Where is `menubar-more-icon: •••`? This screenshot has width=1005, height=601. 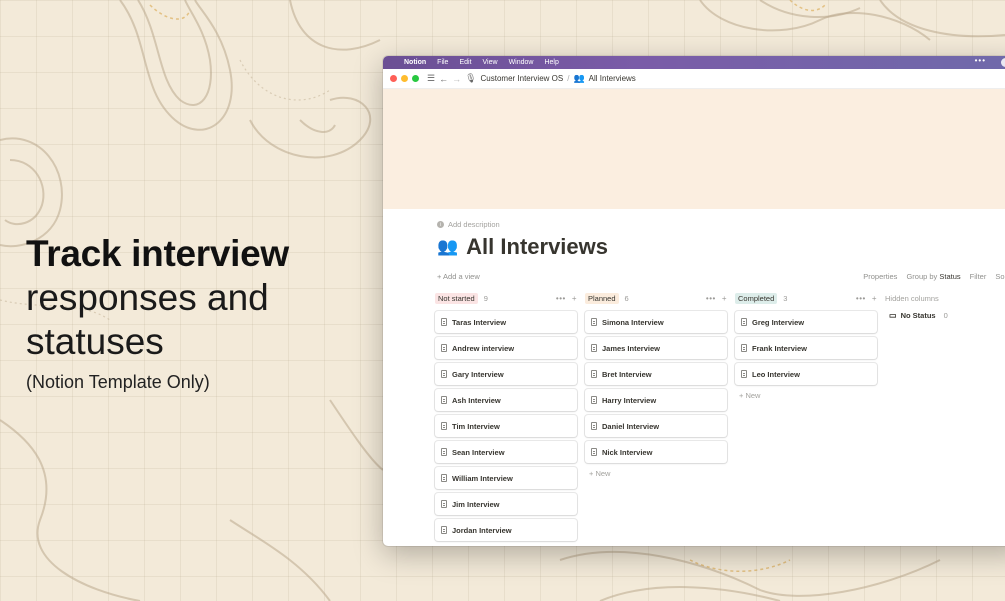 menubar-more-icon: ••• is located at coordinates (980, 60).